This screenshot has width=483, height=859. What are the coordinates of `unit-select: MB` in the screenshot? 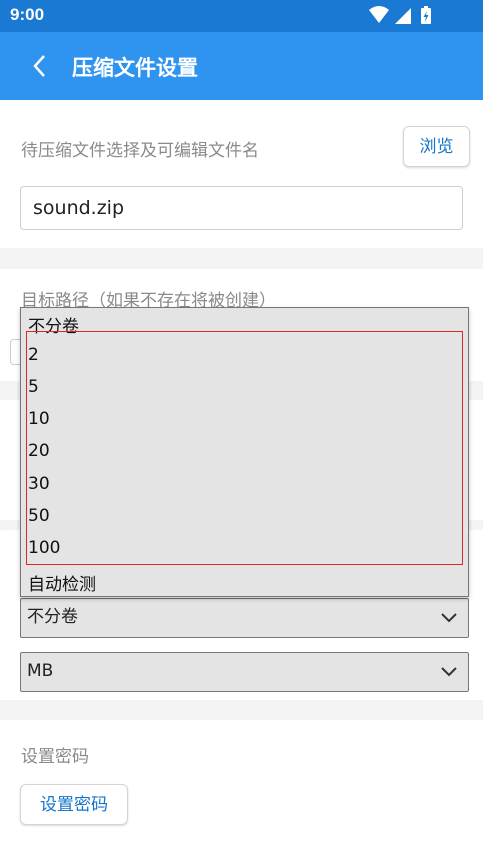 It's located at (244, 672).